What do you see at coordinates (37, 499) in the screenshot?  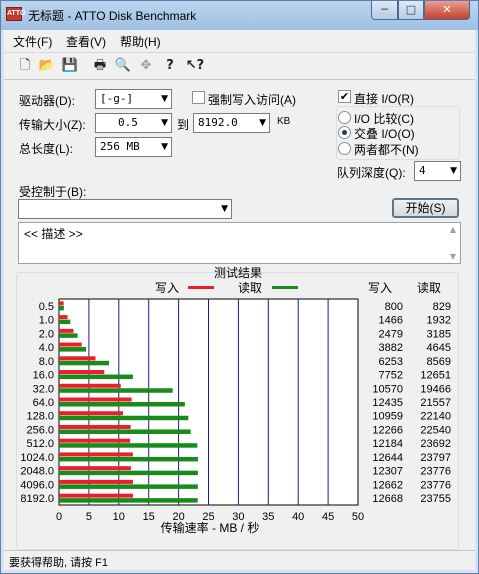 I see `category-label: 8192.0` at bounding box center [37, 499].